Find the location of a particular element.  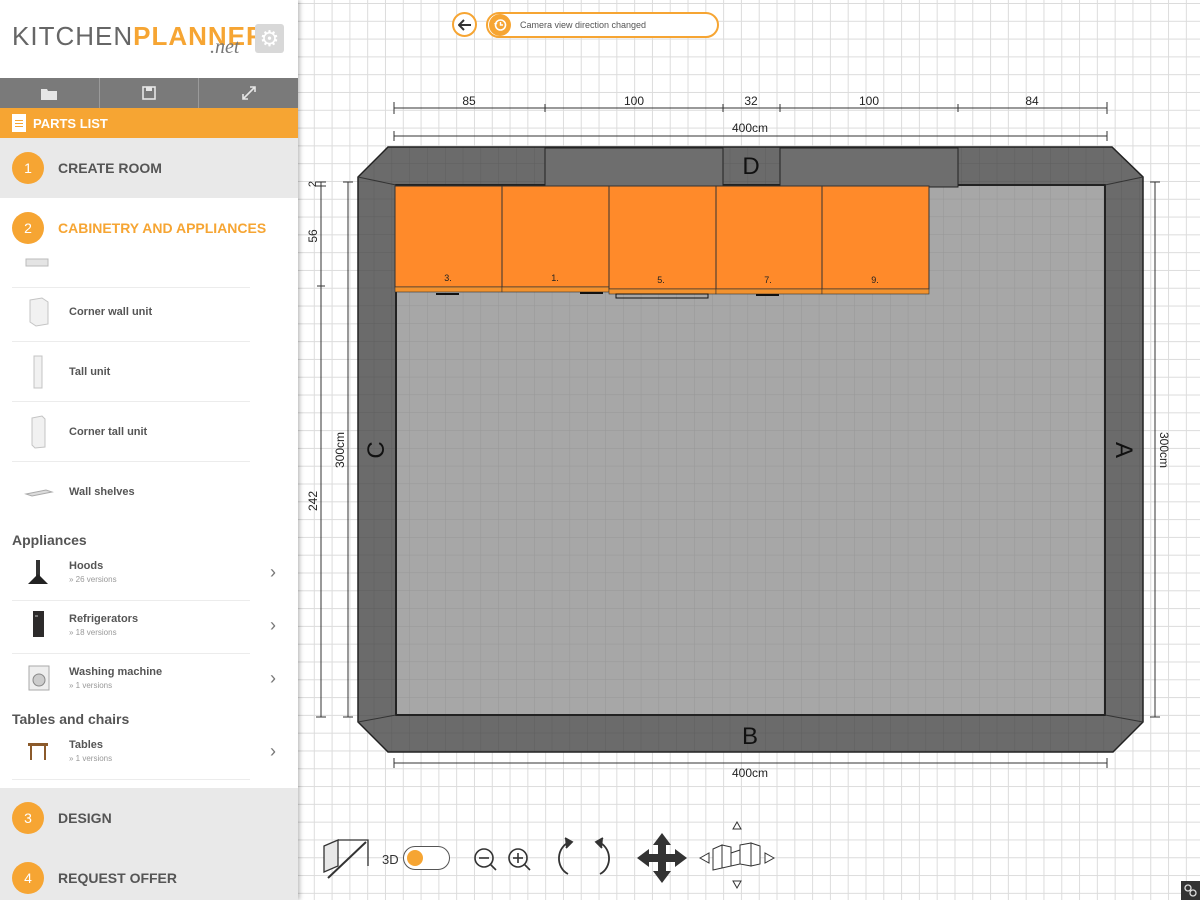

open-button is located at coordinates (50, 93).